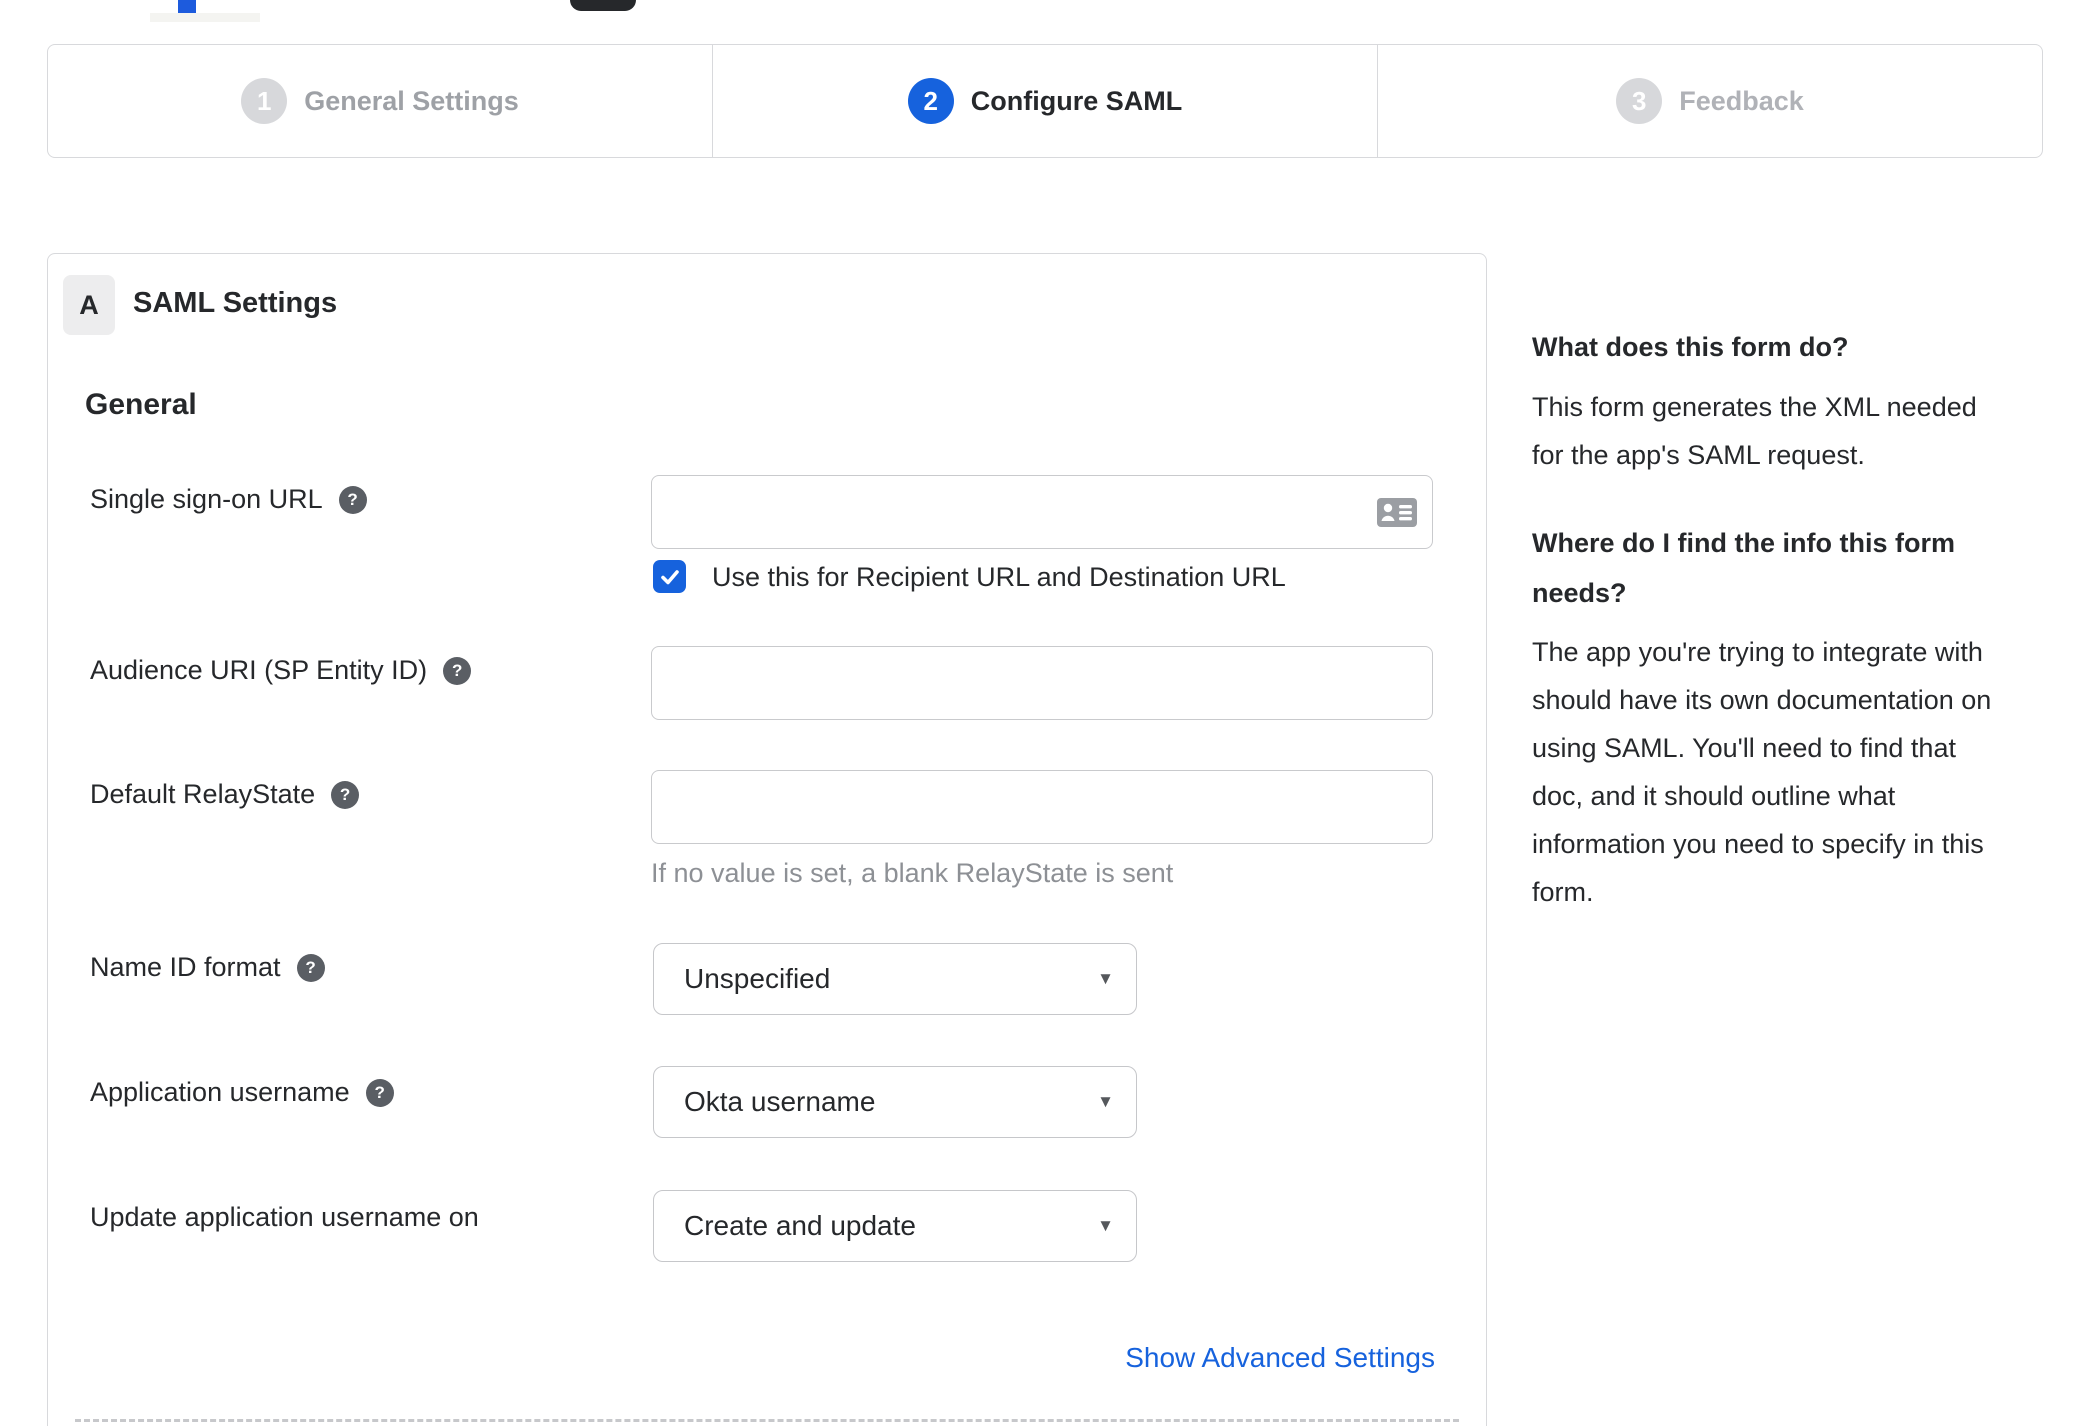 Image resolution: width=2092 pixels, height=1426 pixels. I want to click on appusername-label-row: Application username ?, so click(242, 1092).